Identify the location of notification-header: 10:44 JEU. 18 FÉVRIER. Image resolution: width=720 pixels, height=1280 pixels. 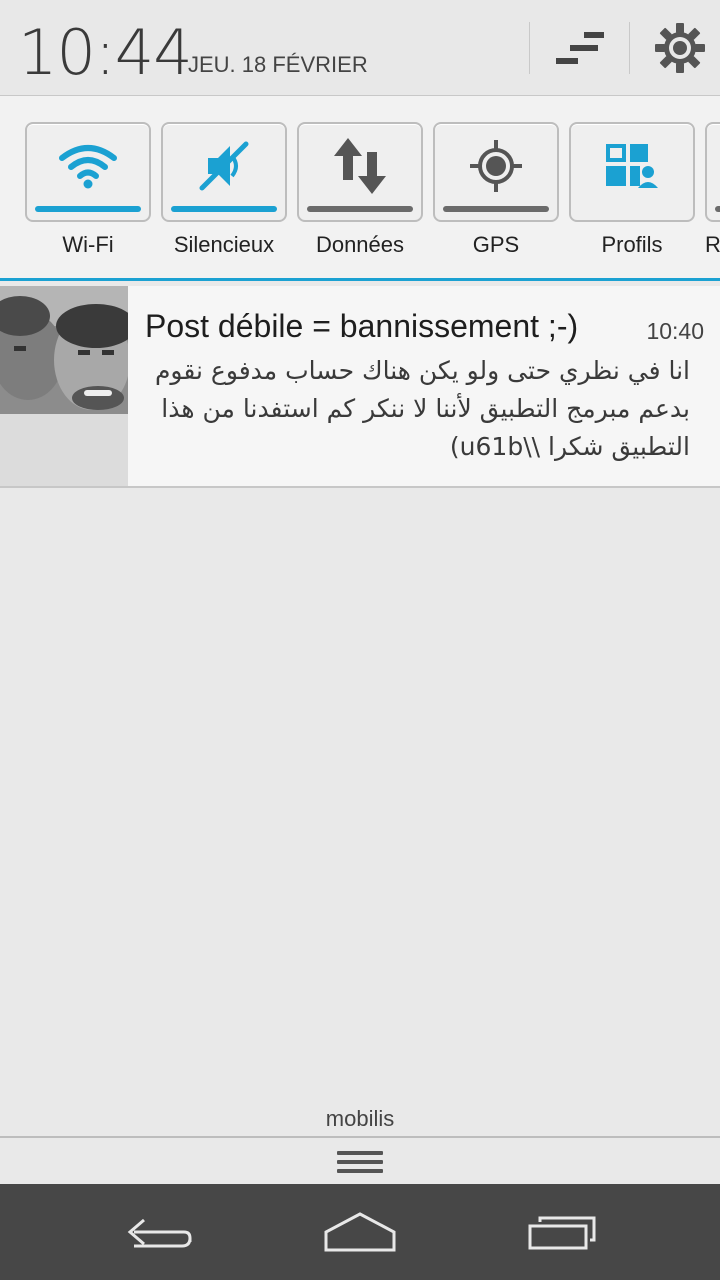
(360, 48).